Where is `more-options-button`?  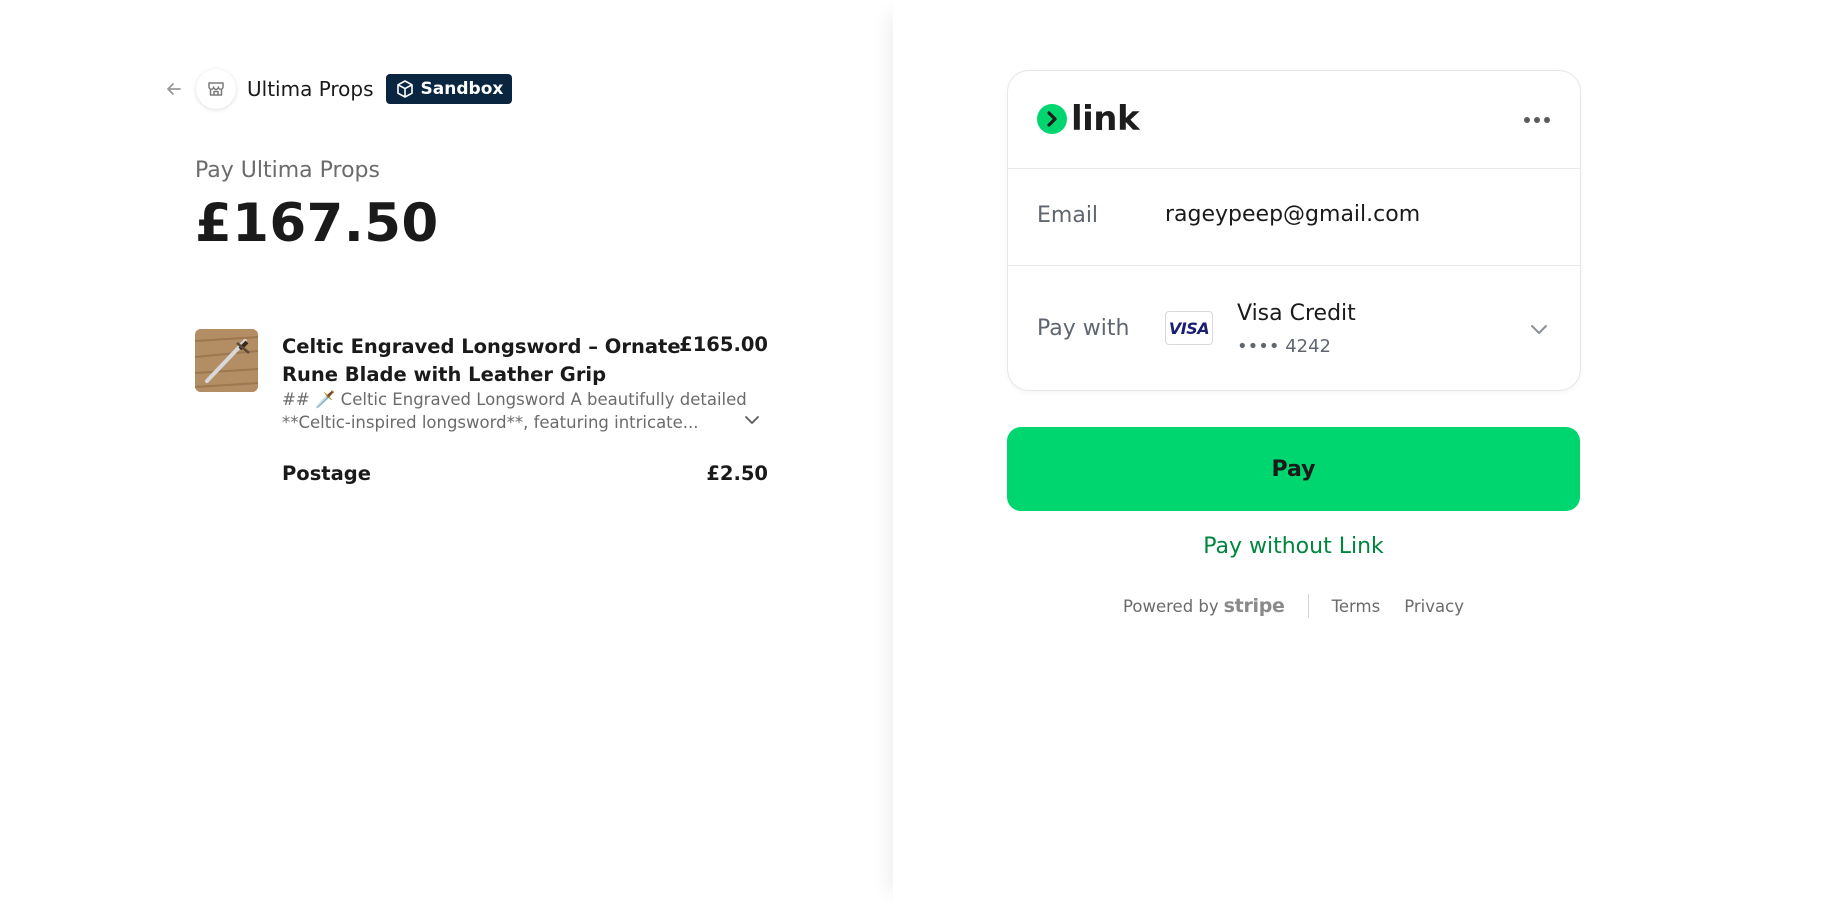 more-options-button is located at coordinates (1537, 120).